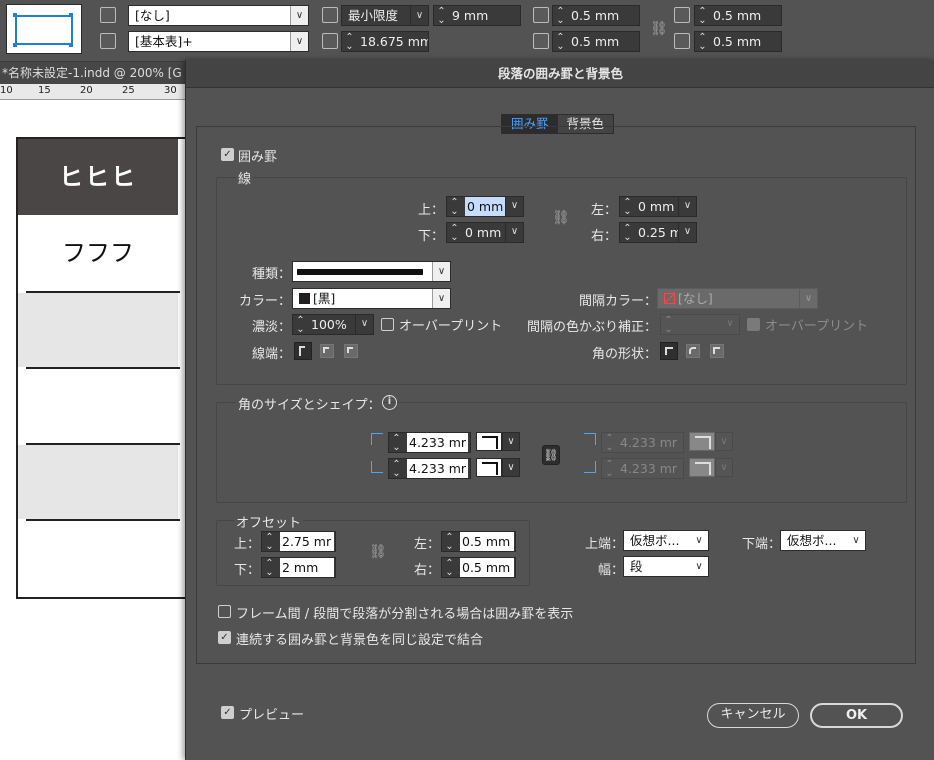 The image size is (934, 760). What do you see at coordinates (385, 15) in the screenshot?
I see `row-height-mode-select: 最小限度 ∨` at bounding box center [385, 15].